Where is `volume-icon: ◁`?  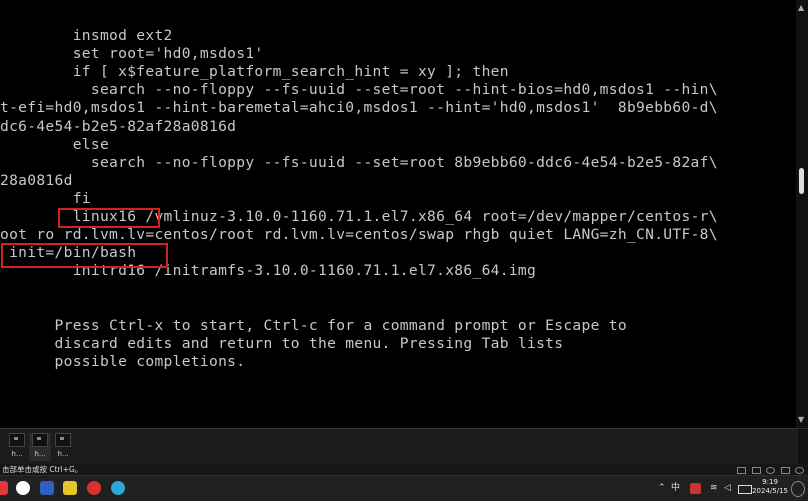
volume-icon: ◁ is located at coordinates (727, 488).